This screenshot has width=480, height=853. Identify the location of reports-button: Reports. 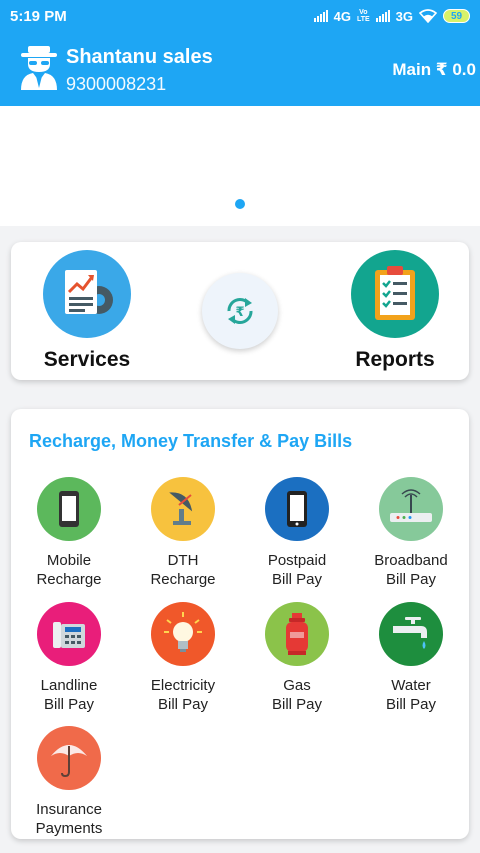
(395, 311).